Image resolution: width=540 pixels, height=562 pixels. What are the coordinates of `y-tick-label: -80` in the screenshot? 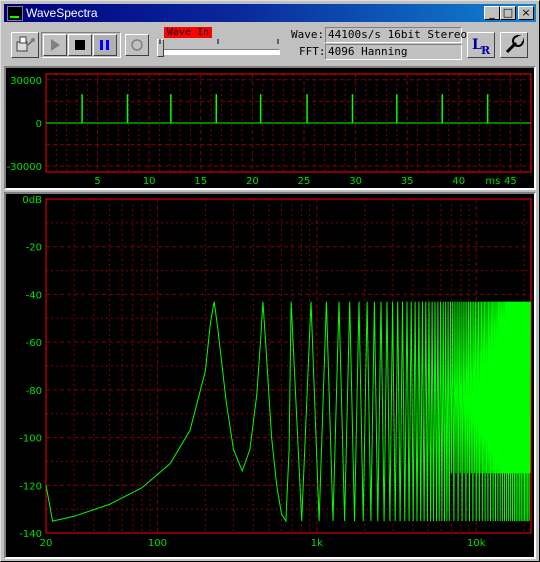 It's located at (34, 391).